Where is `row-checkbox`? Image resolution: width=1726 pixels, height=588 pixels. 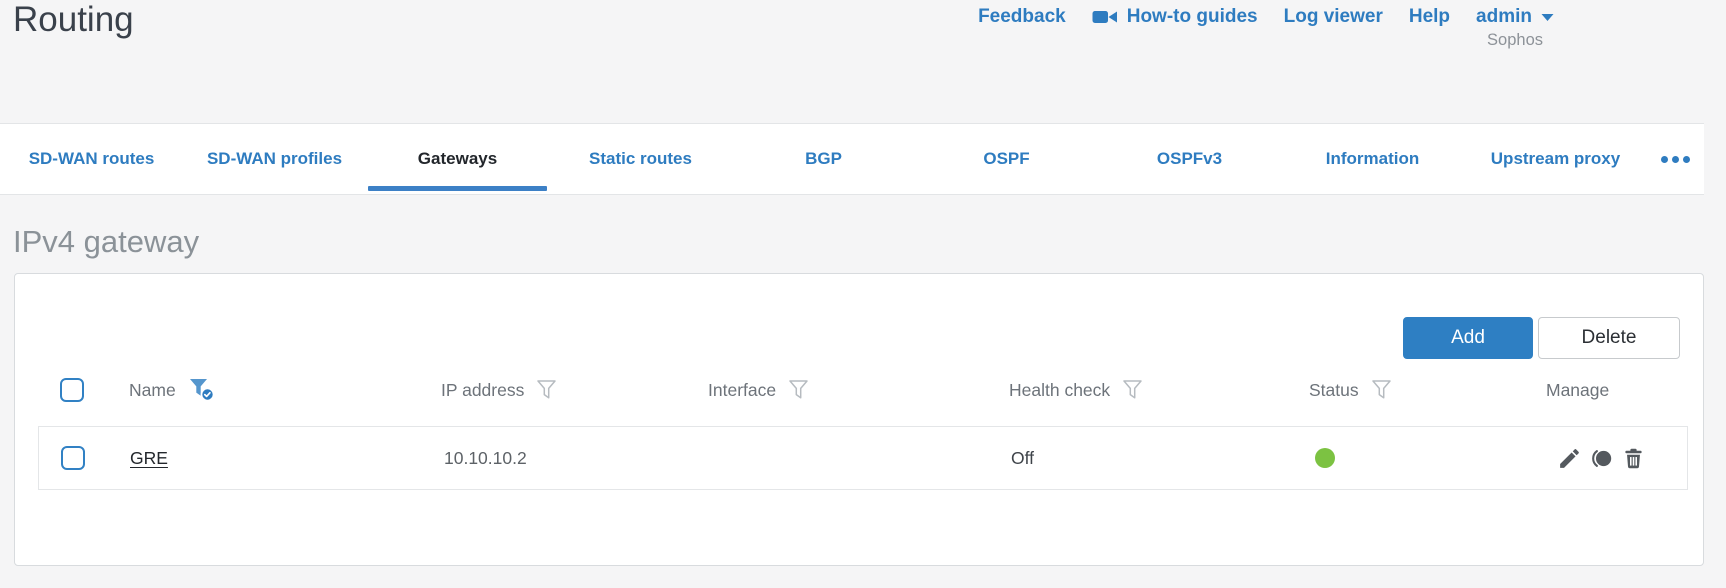
row-checkbox is located at coordinates (73, 458).